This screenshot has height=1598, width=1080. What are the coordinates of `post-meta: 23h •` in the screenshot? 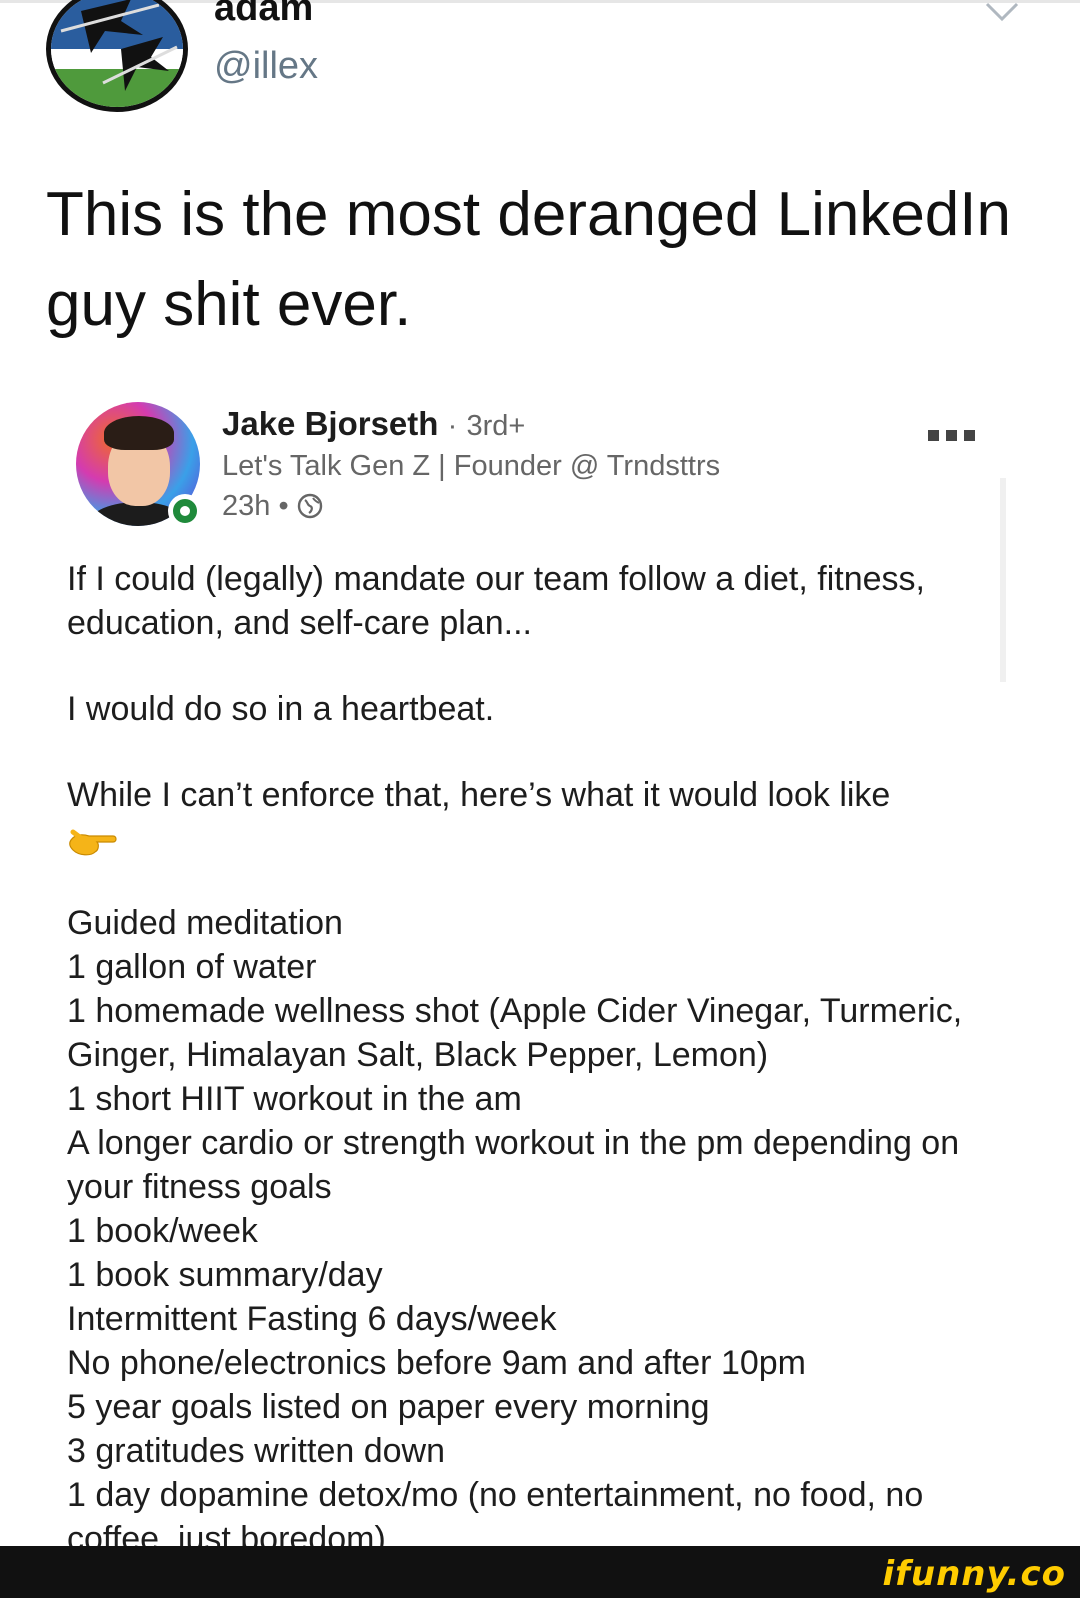 It's located at (272, 506).